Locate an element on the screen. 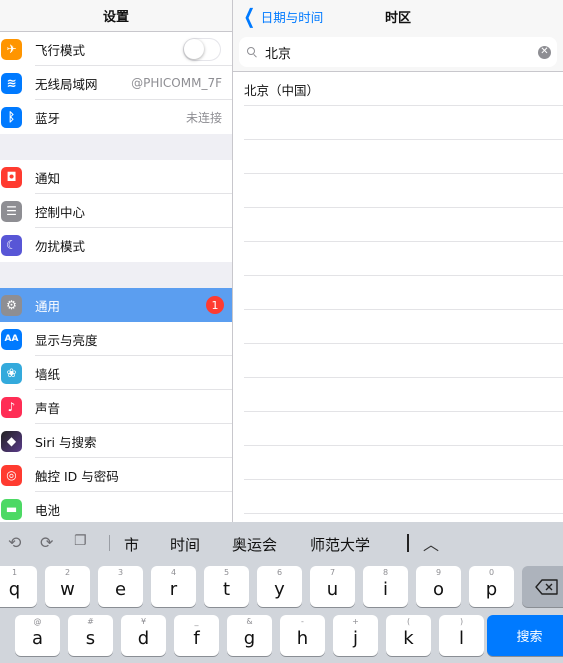 This screenshot has height=663, width=563. sidebar-header: 设置 is located at coordinates (116, 16).